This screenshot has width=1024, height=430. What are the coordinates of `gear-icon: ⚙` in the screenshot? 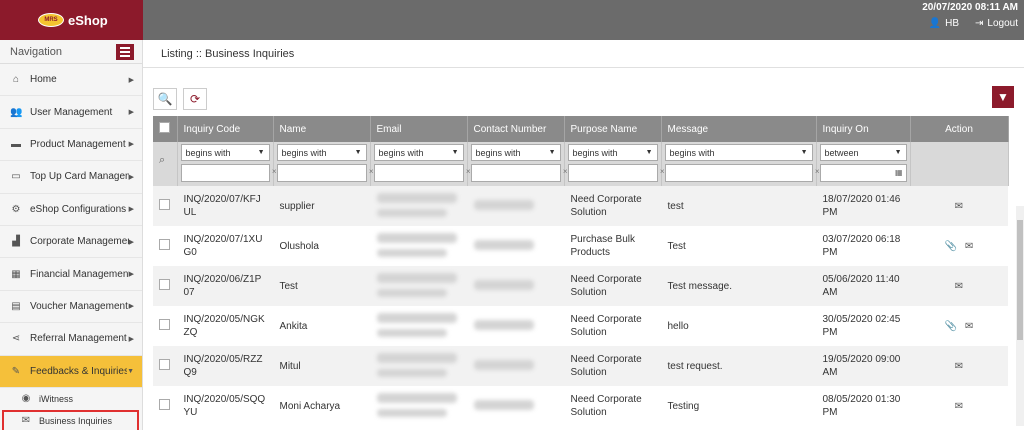 It's located at (16, 209).